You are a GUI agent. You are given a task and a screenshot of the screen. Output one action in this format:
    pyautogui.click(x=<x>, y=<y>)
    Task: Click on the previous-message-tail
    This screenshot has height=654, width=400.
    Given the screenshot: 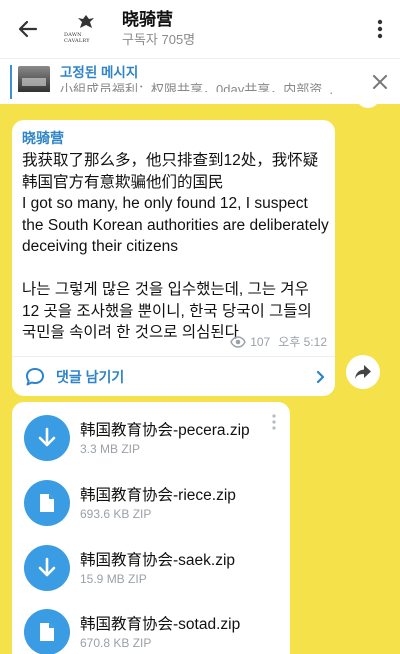 What is the action you would take?
    pyautogui.click(x=171, y=97)
    